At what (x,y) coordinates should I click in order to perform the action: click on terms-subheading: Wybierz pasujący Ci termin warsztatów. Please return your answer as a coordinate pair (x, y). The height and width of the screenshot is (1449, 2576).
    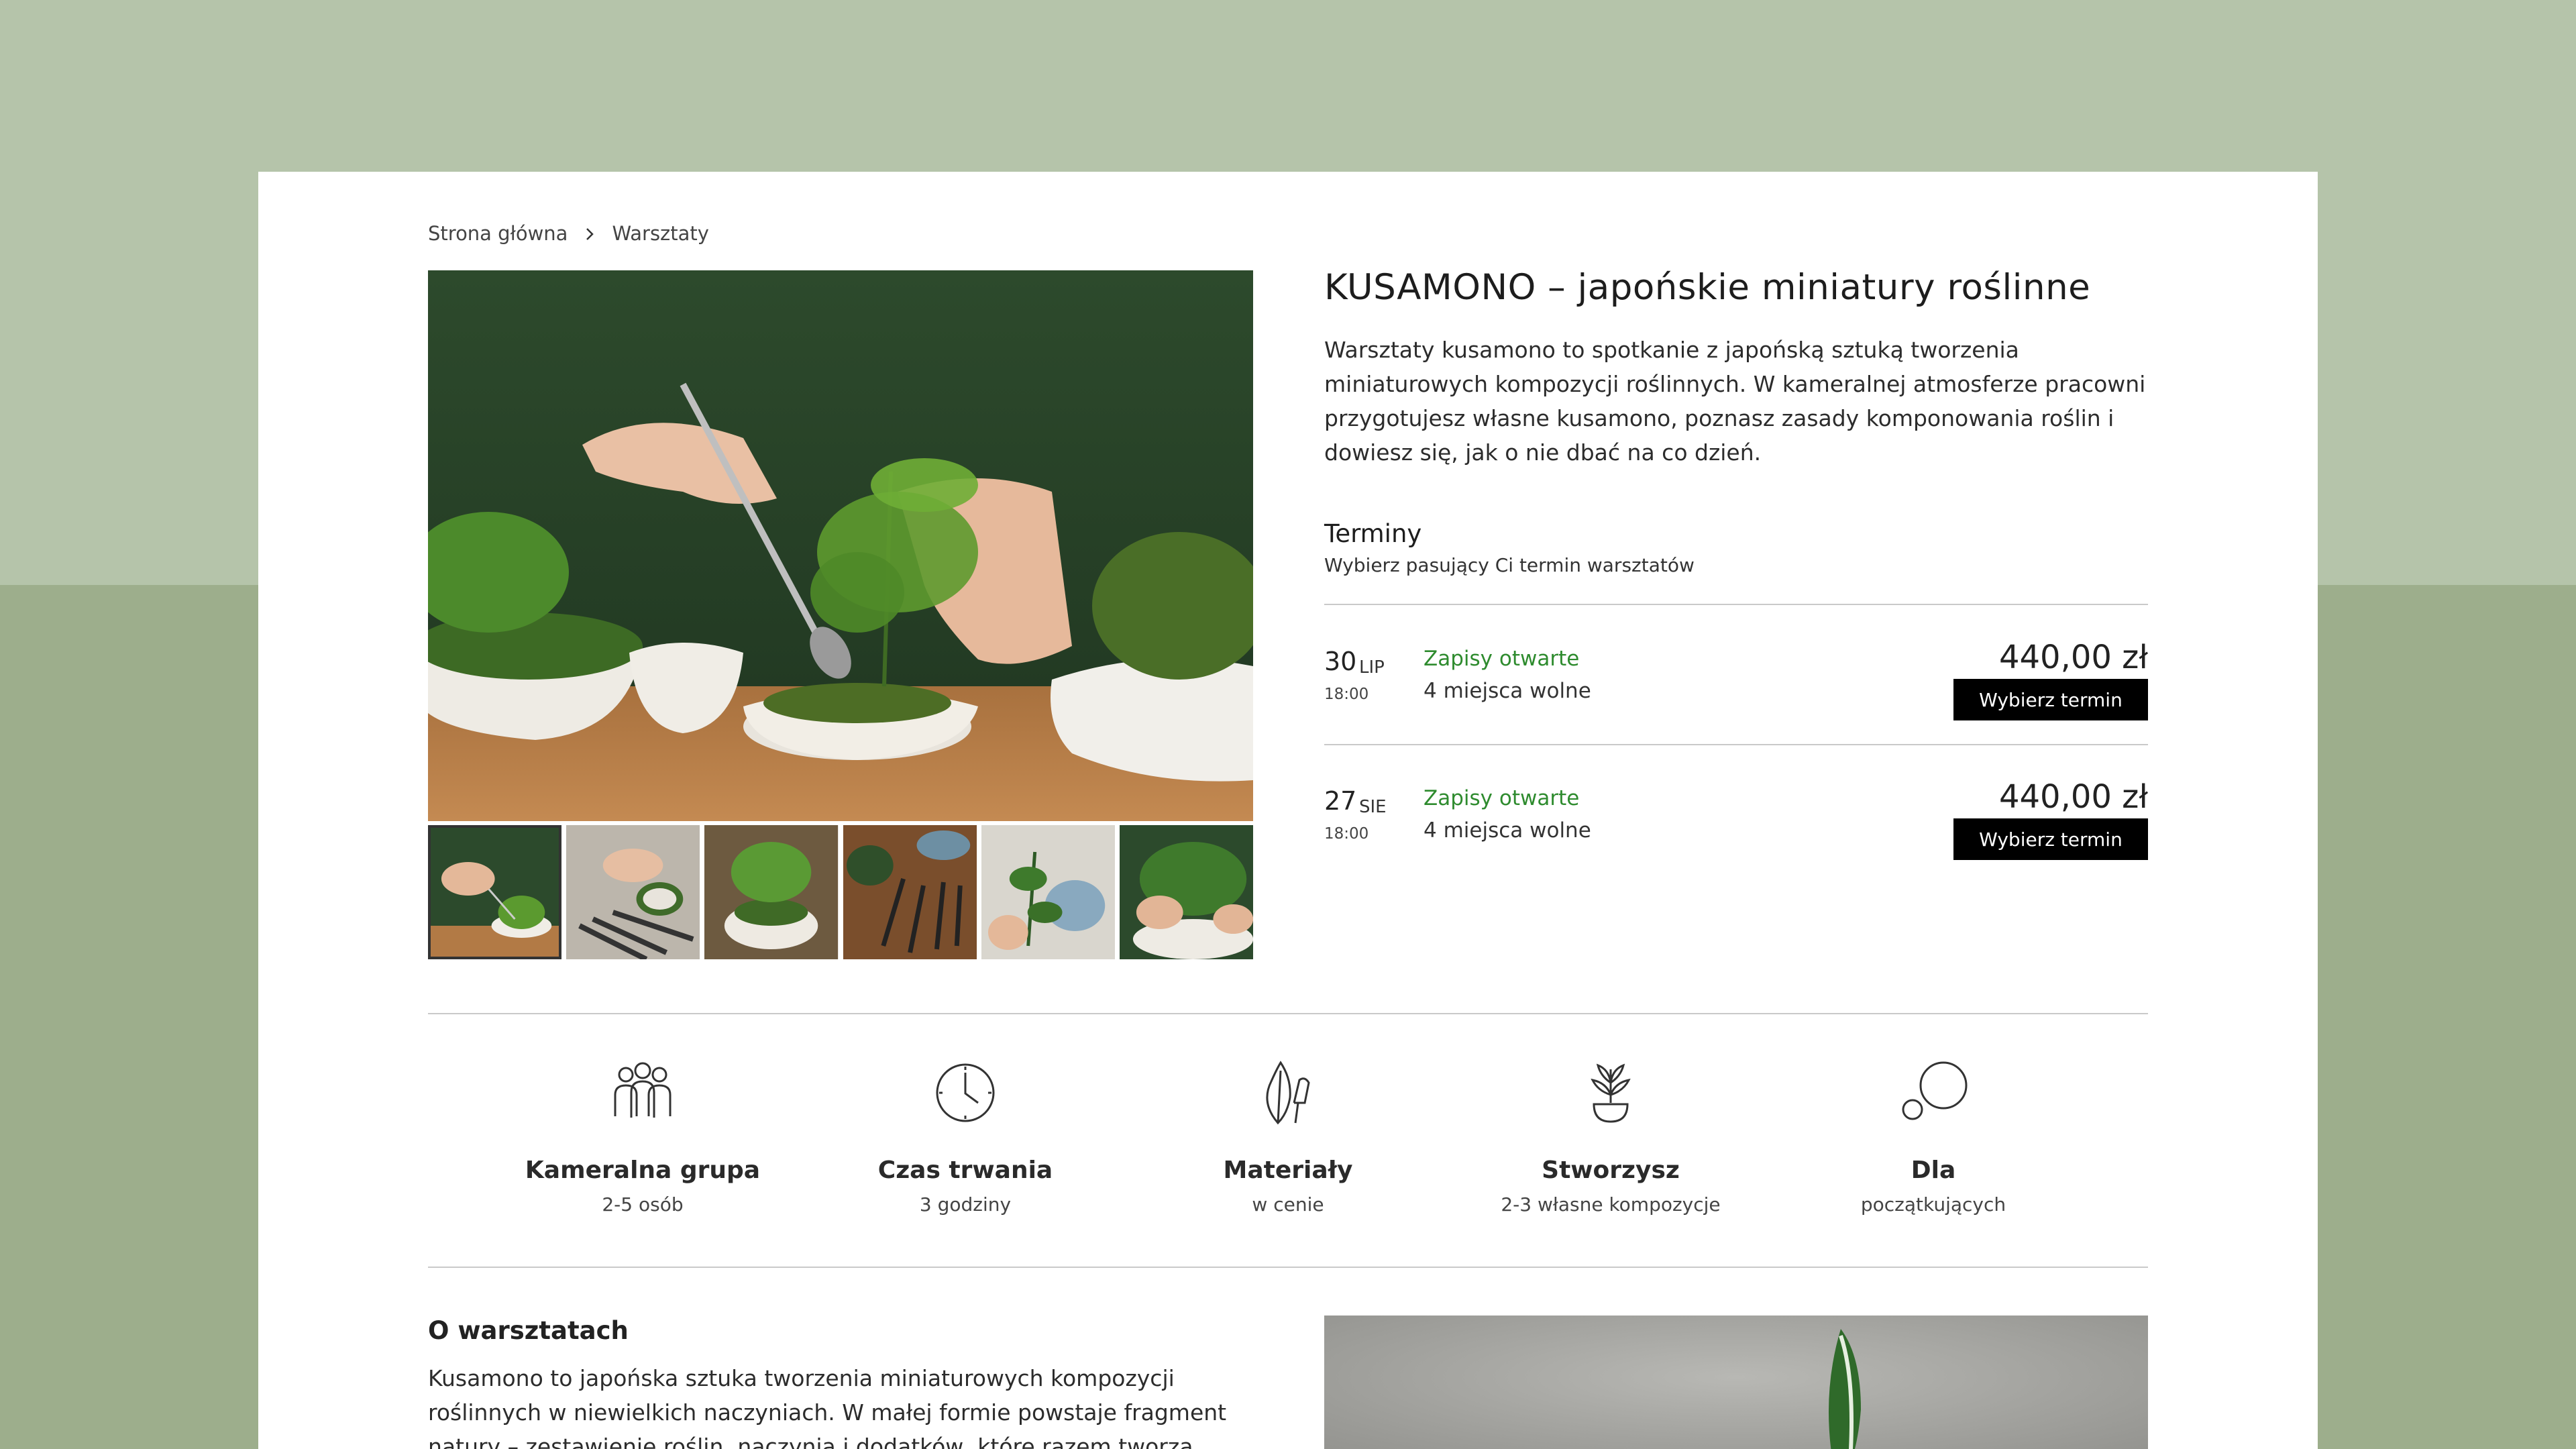
    Looking at the image, I should click on (1509, 565).